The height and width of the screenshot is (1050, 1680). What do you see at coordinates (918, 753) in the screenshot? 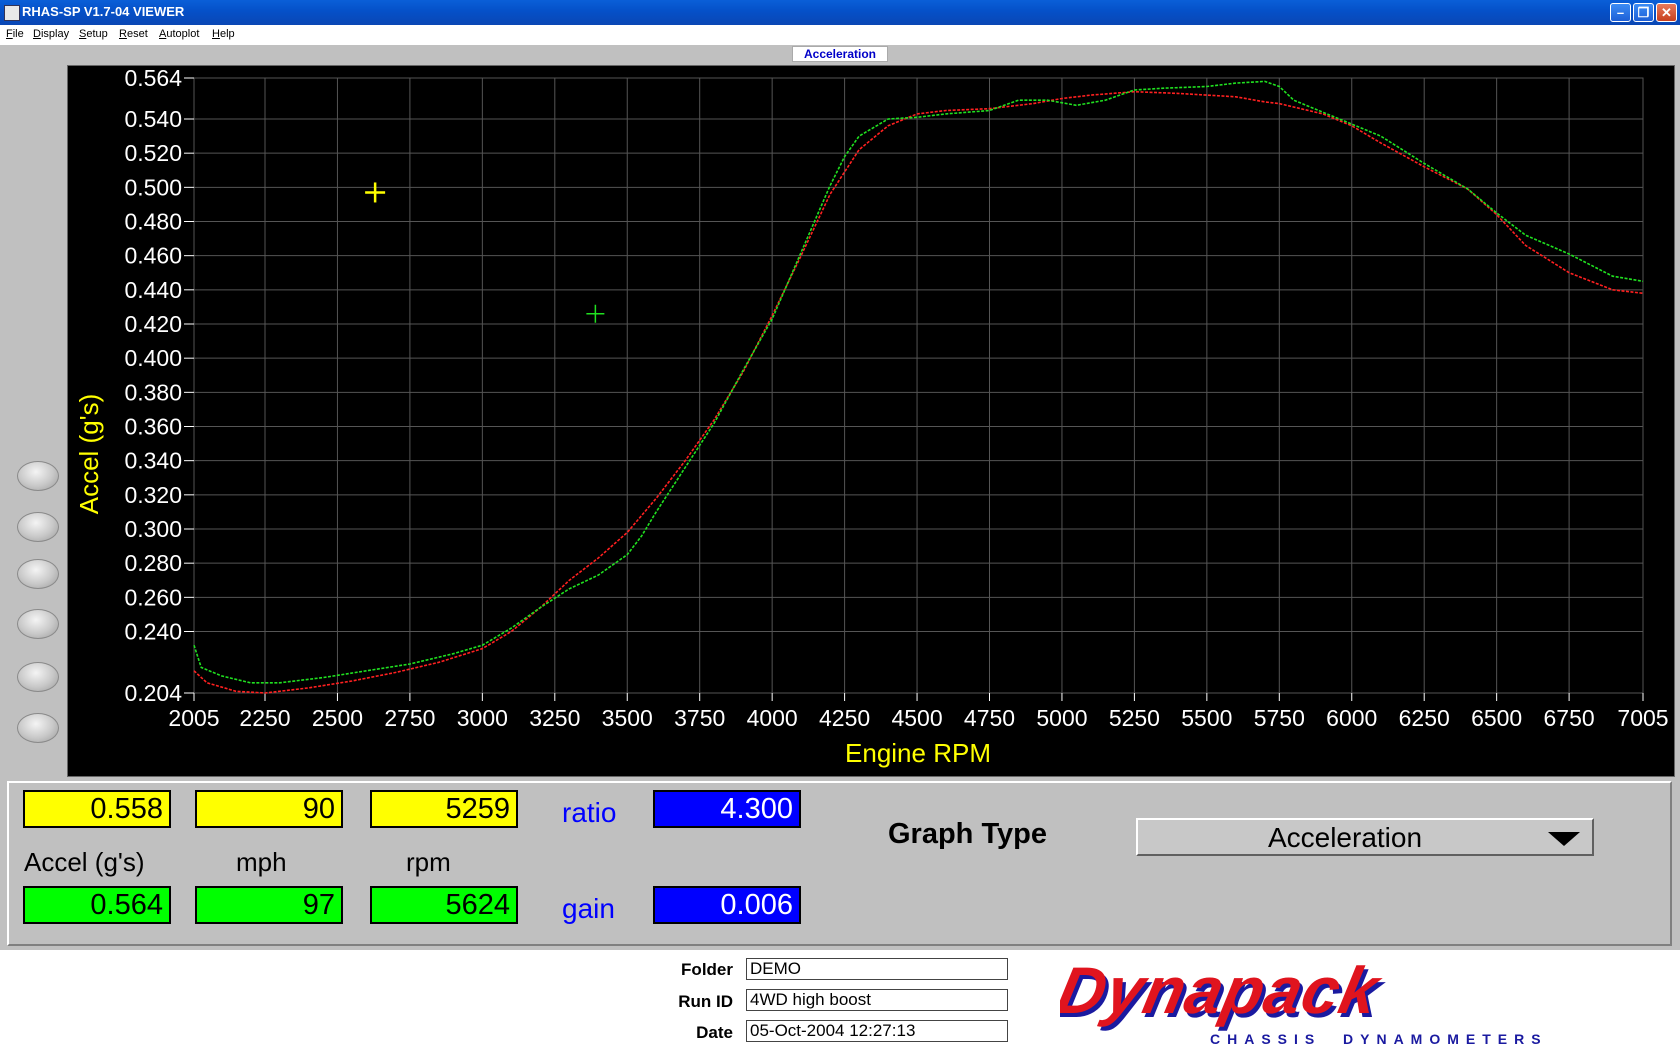
I see `x-axis-label: Engine RPM` at bounding box center [918, 753].